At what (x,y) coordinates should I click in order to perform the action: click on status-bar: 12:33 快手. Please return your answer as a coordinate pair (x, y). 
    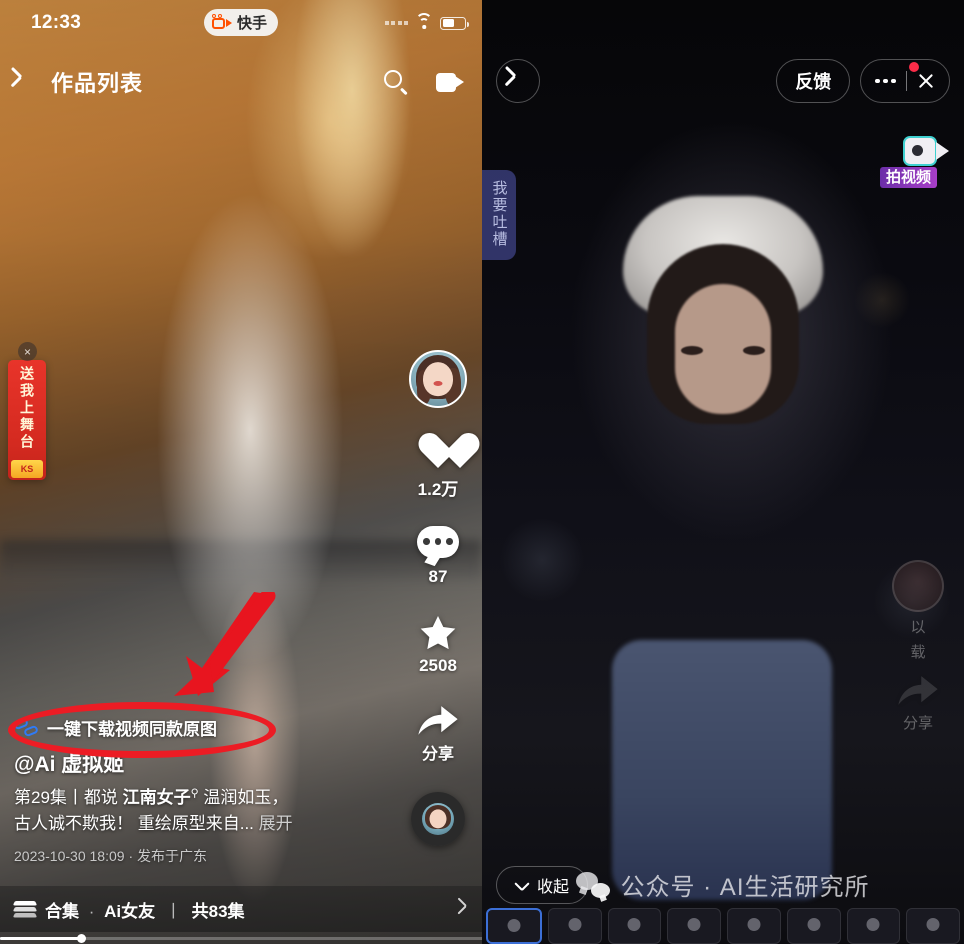
    Looking at the image, I should click on (241, 23).